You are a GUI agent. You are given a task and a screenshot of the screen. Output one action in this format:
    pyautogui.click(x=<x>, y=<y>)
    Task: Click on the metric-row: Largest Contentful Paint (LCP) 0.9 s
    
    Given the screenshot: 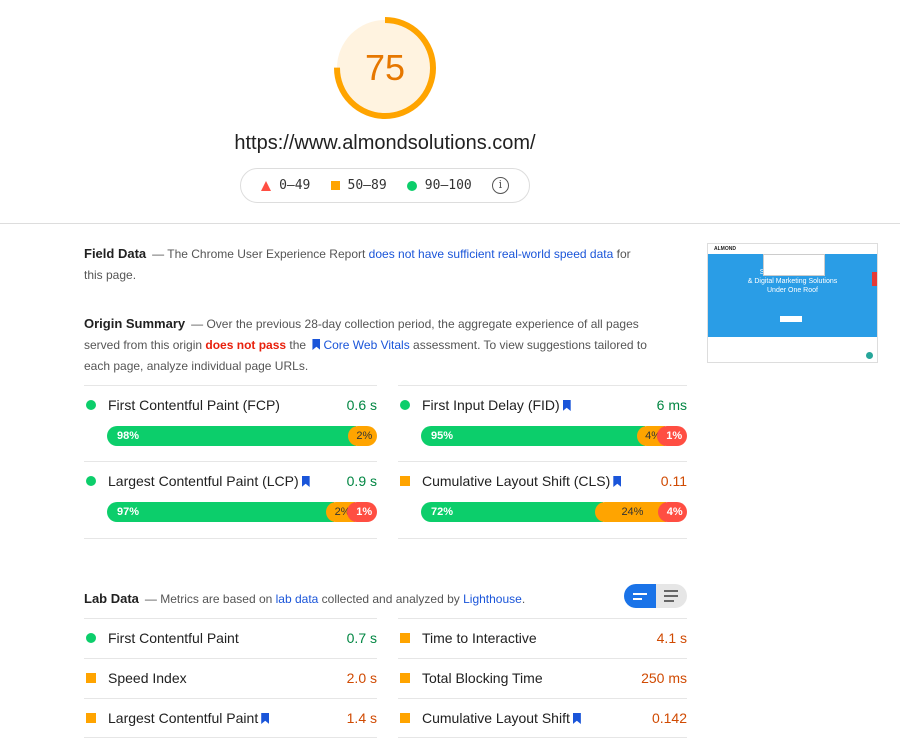 What is the action you would take?
    pyautogui.click(x=231, y=481)
    